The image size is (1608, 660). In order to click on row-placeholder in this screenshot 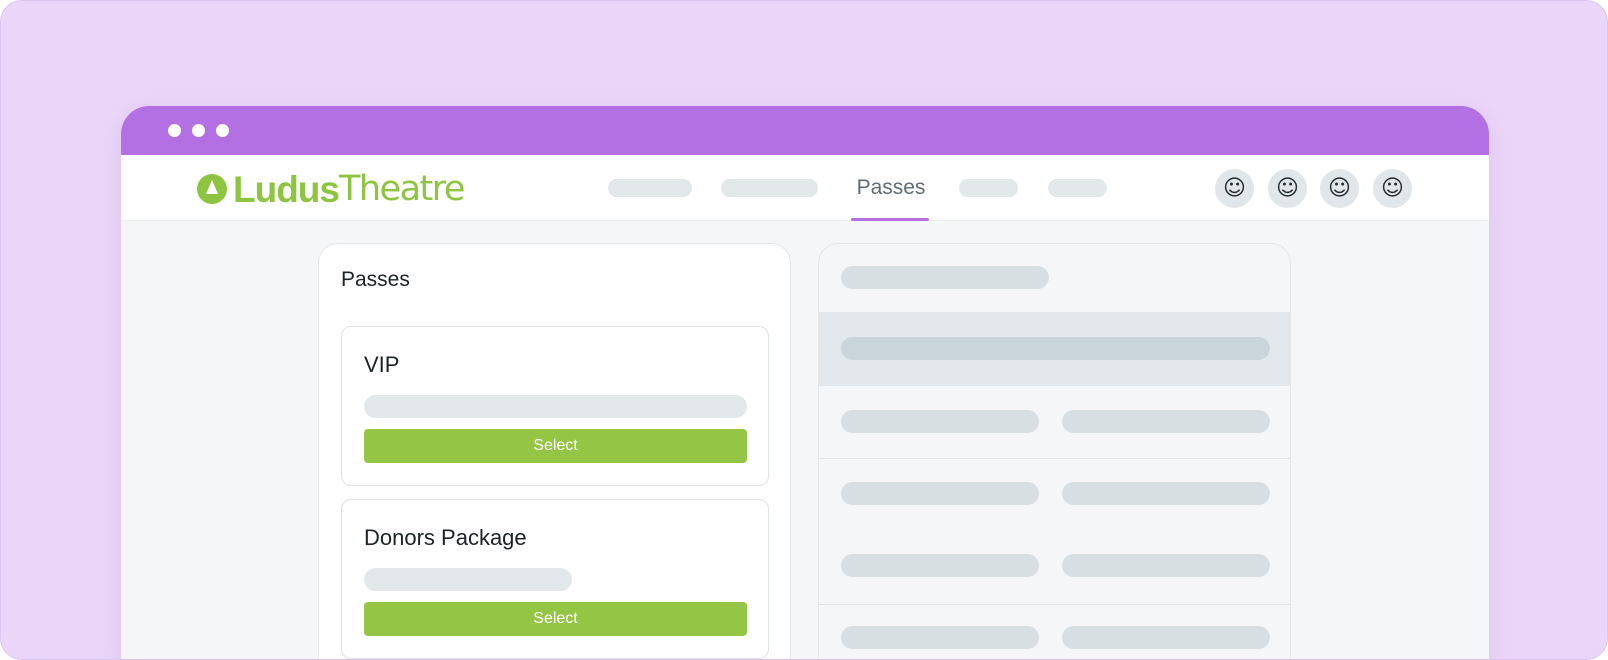, I will do `click(1055, 348)`.